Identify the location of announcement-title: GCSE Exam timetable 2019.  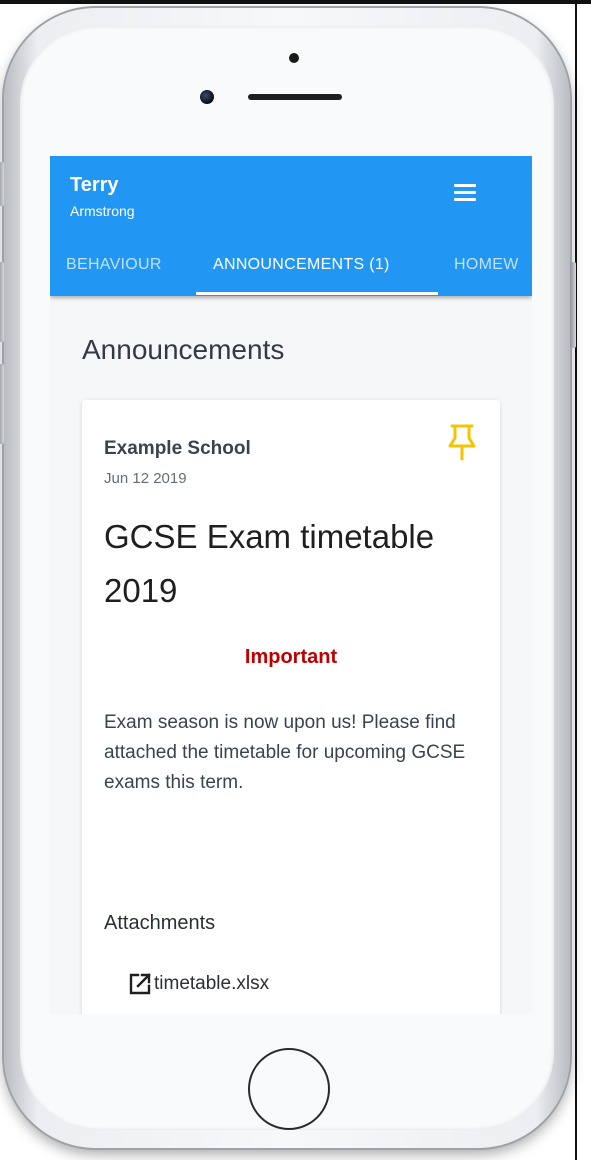
(269, 563).